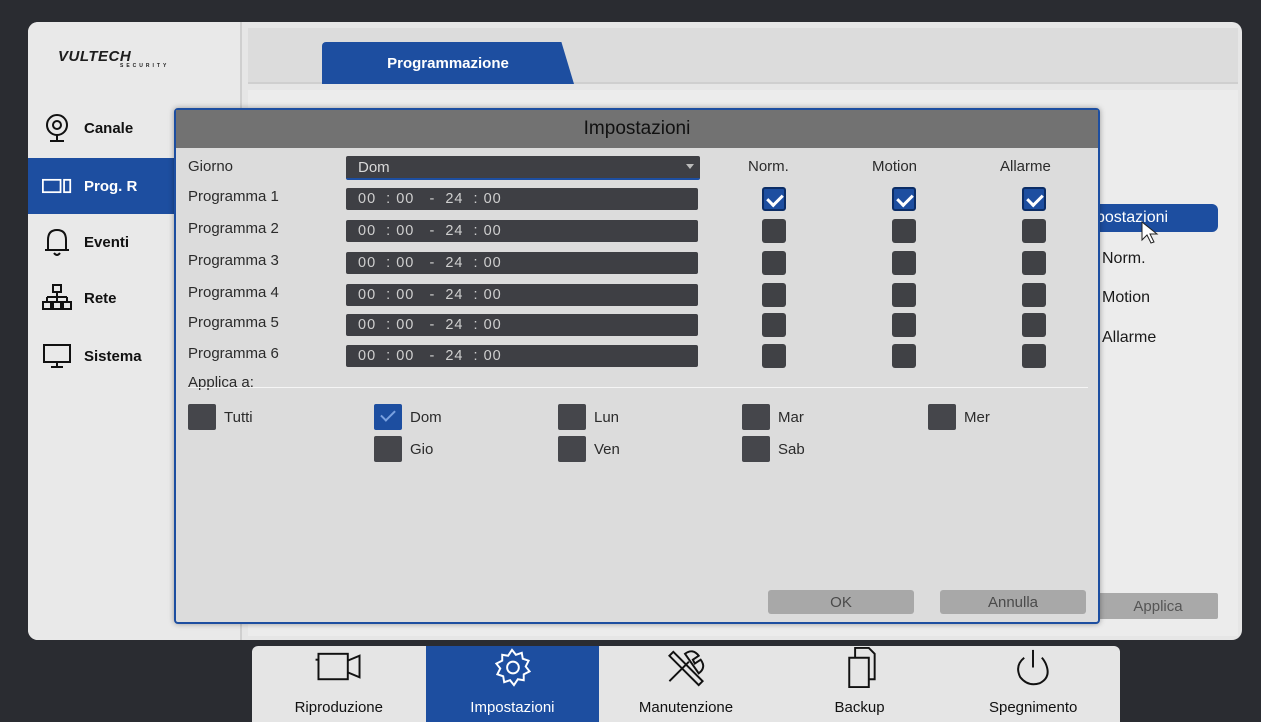  What do you see at coordinates (374, 167) in the screenshot?
I see `giorno-value: Dom` at bounding box center [374, 167].